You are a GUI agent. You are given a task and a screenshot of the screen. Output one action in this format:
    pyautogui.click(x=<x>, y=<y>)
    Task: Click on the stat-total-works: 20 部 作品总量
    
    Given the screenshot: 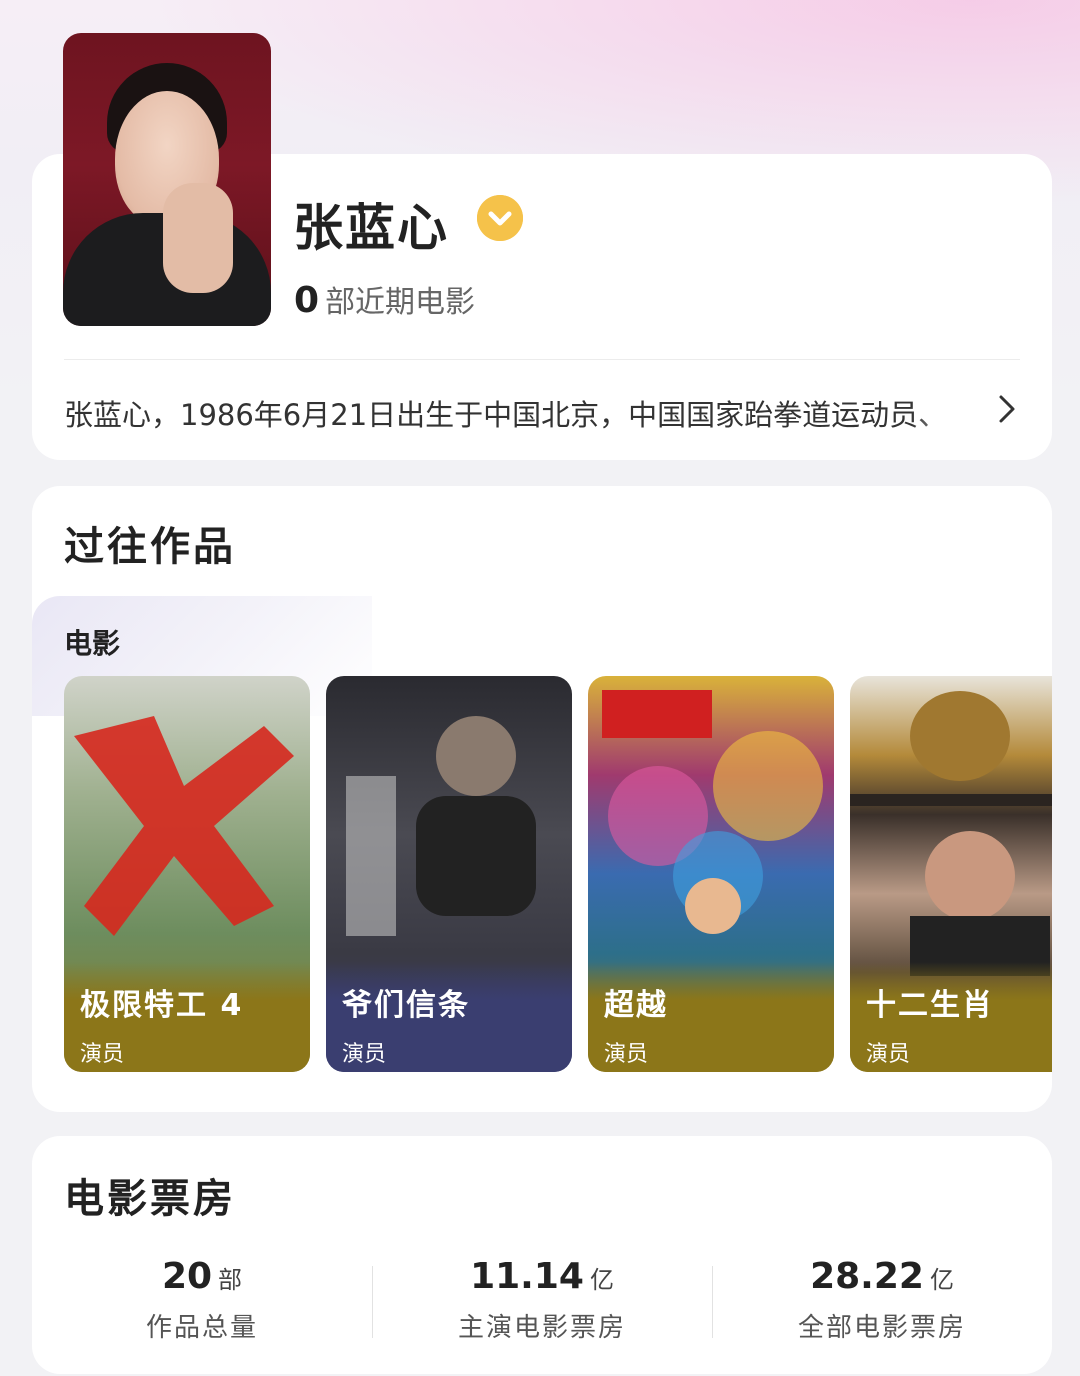 What is the action you would take?
    pyautogui.click(x=202, y=1300)
    